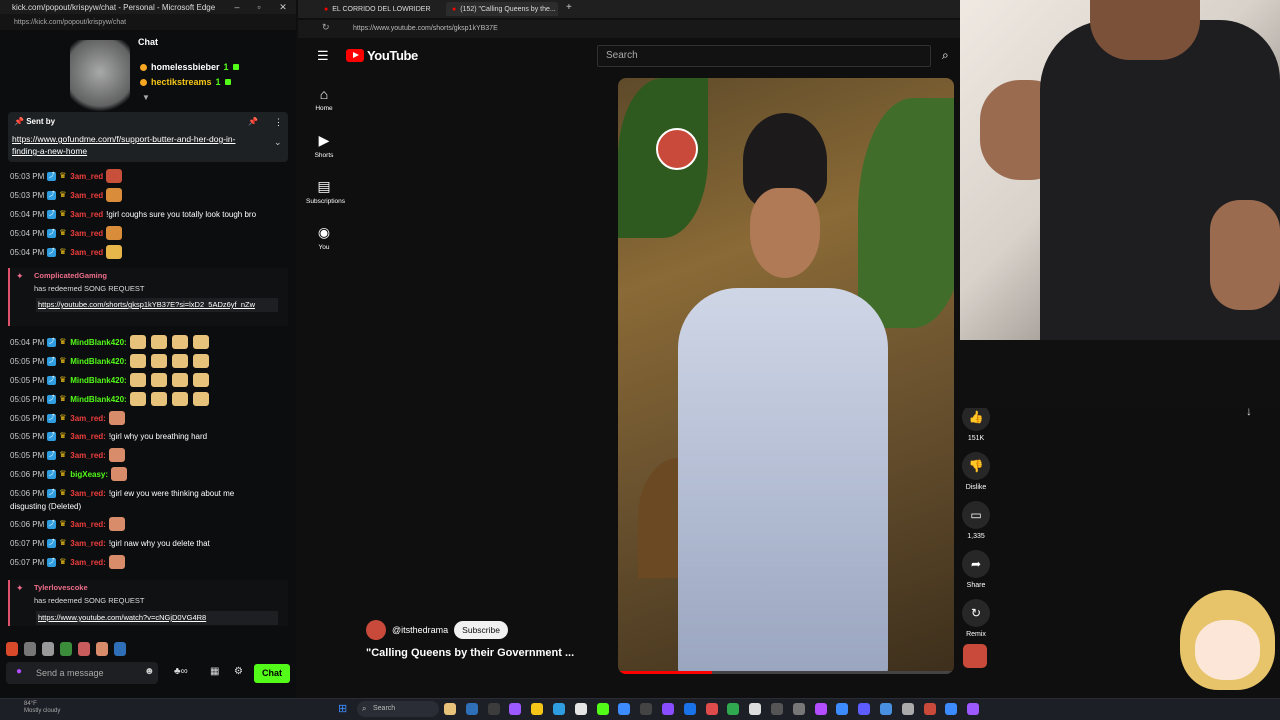 The width and height of the screenshot is (1280, 720). Describe the element at coordinates (1249, 411) in the screenshot. I see `next-short-icon: ↓` at that location.